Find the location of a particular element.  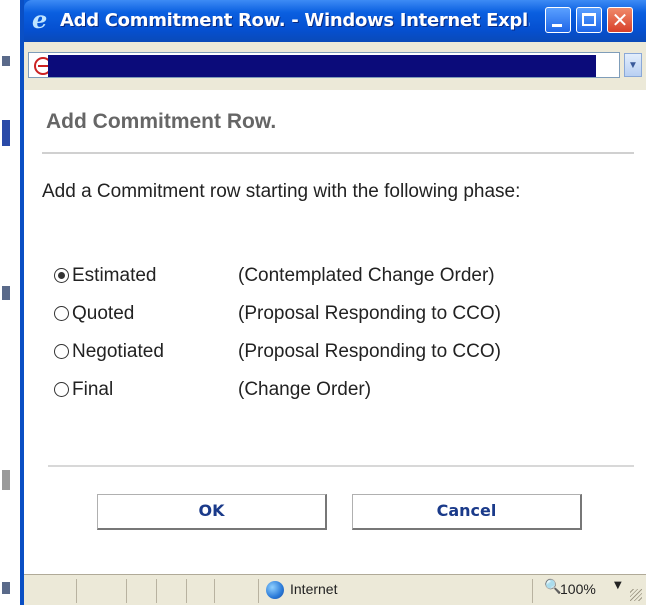

option-label: Final is located at coordinates (93, 389).